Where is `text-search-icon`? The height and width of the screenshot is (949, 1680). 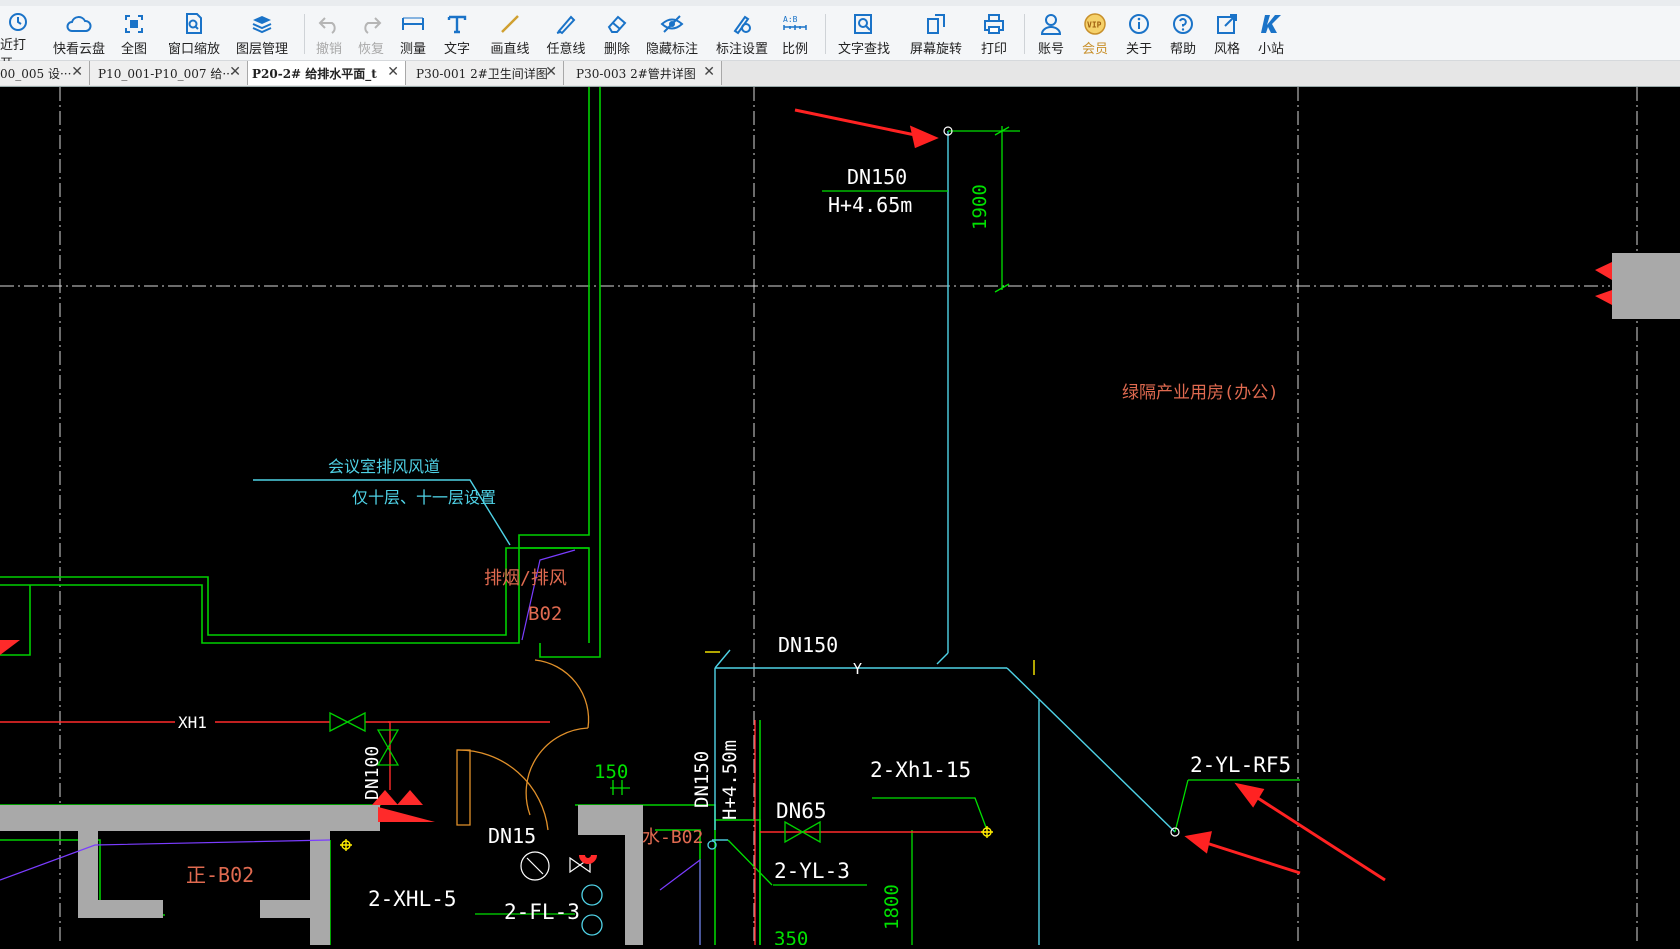 text-search-icon is located at coordinates (864, 24).